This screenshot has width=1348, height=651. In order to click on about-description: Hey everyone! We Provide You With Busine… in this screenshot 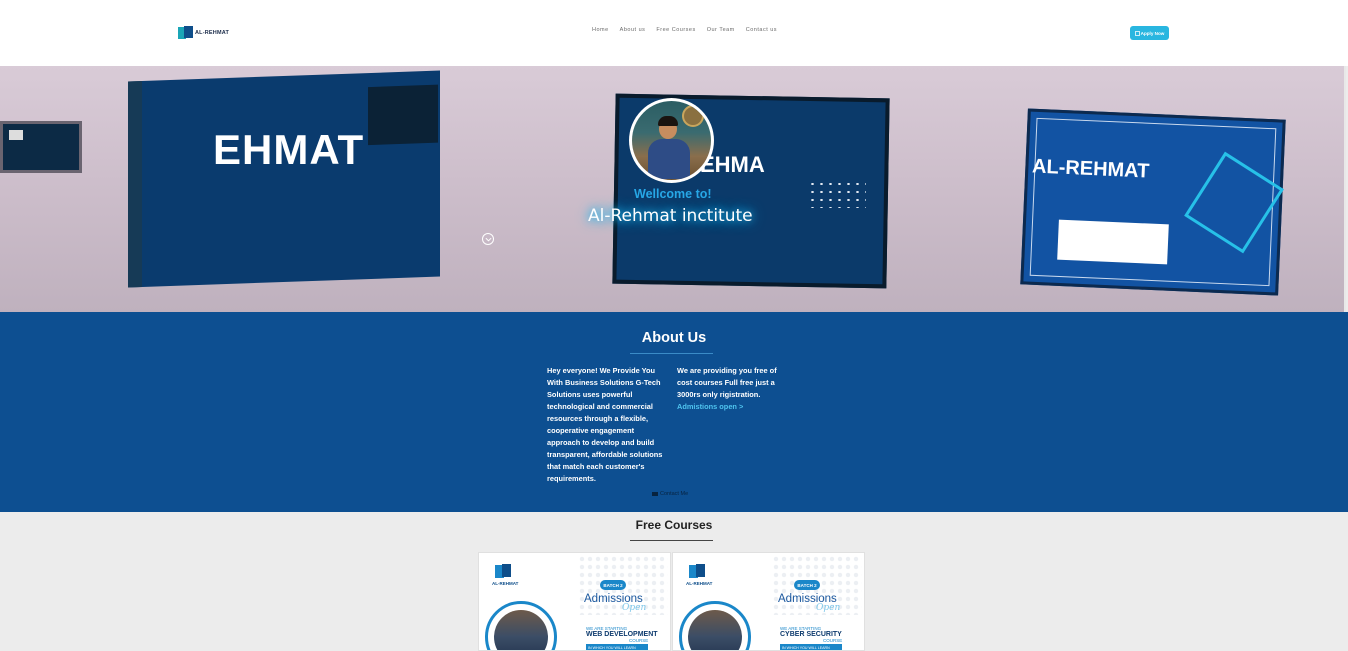, I will do `click(605, 424)`.